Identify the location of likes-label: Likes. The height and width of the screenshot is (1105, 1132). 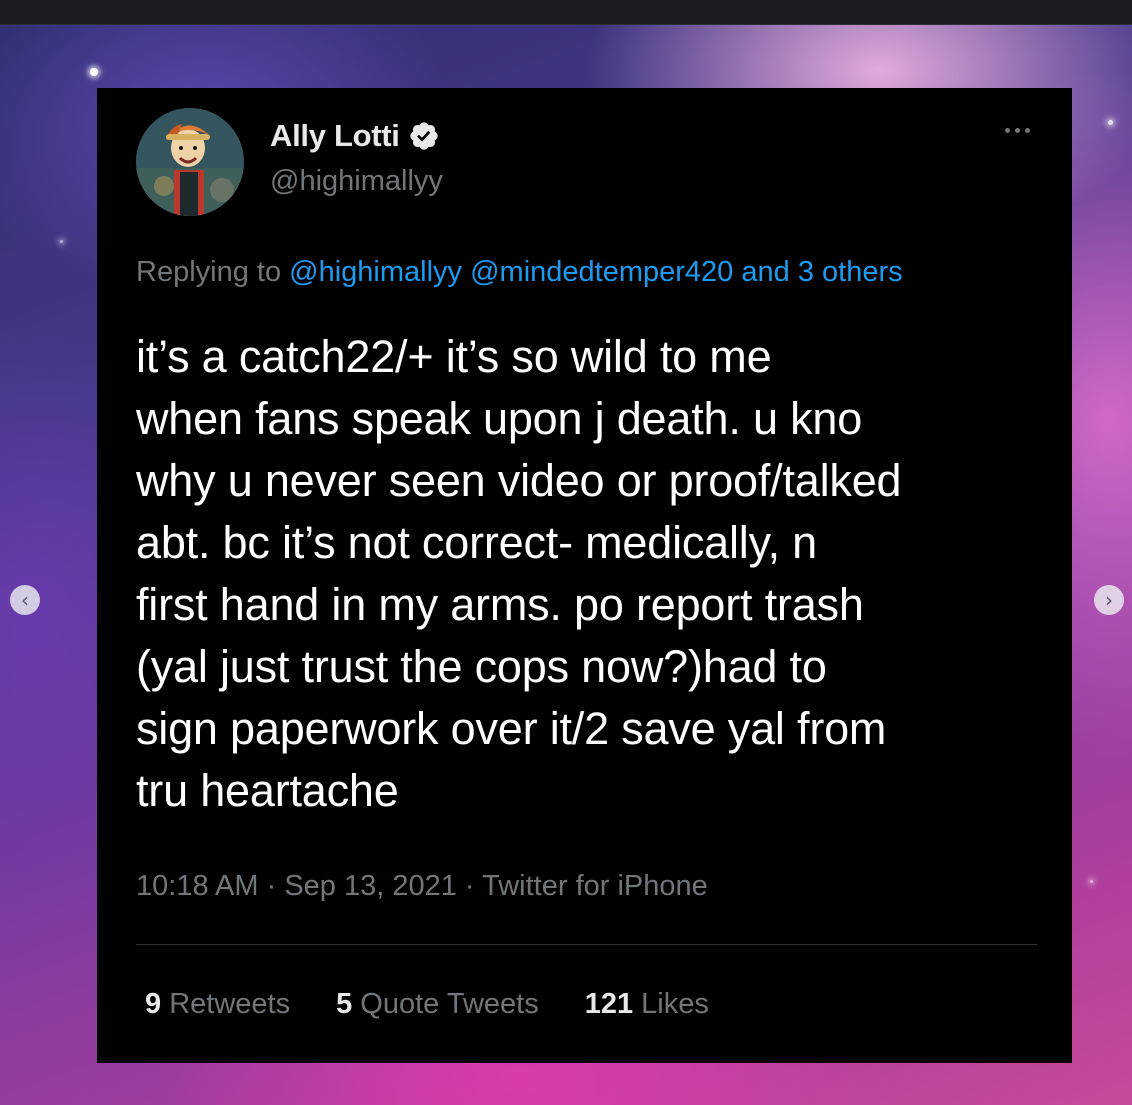
(675, 1004).